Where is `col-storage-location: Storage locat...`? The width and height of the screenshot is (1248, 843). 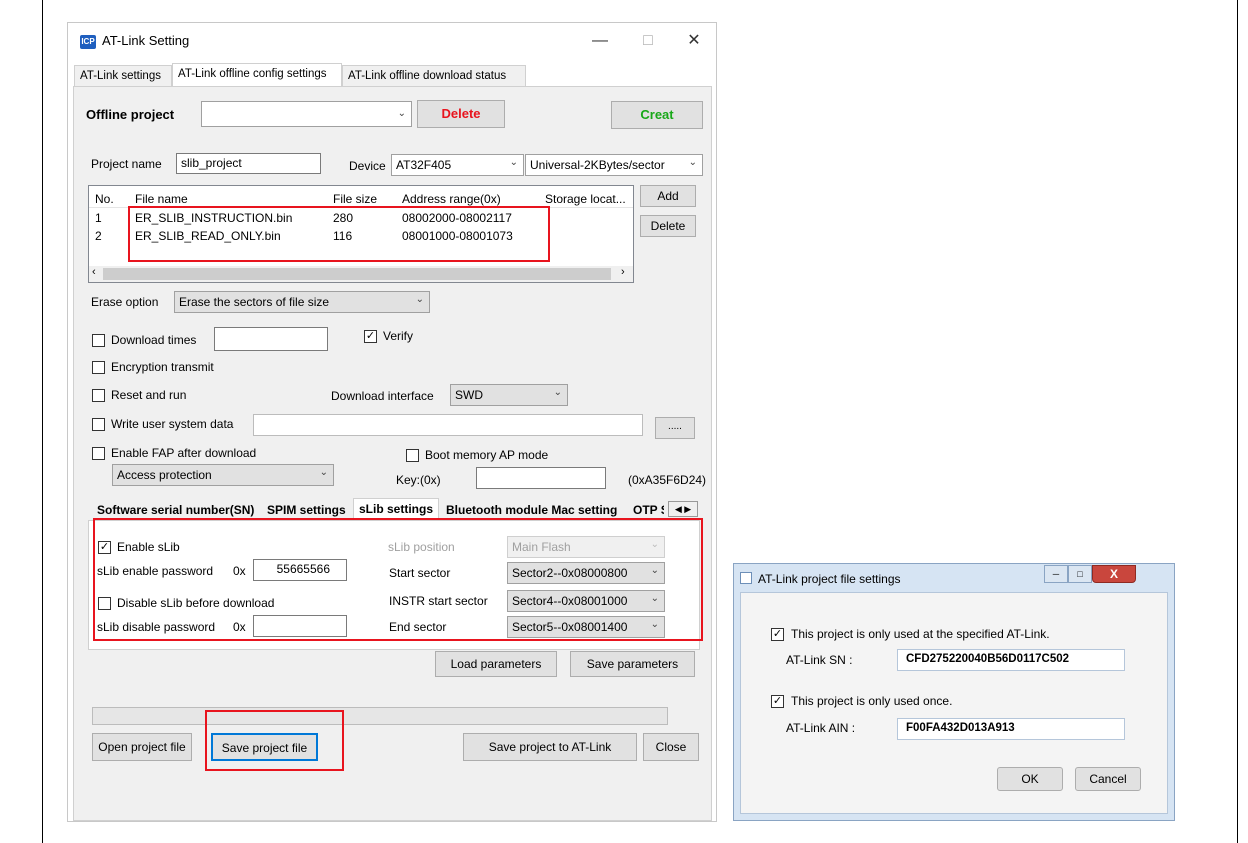
col-storage-location: Storage locat... is located at coordinates (585, 199).